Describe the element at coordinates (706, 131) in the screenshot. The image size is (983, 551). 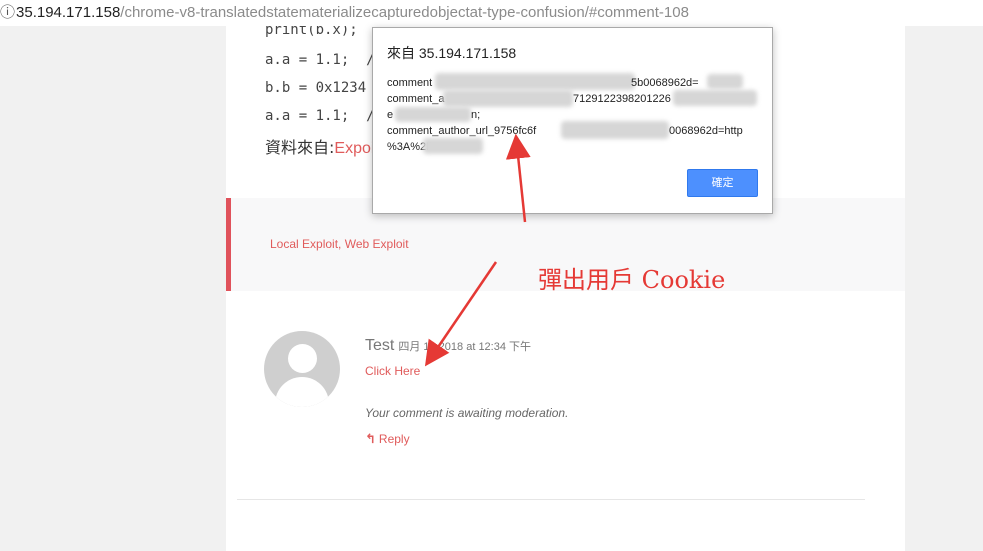
I see `cookie-line-fragment: 0068962d=http` at that location.